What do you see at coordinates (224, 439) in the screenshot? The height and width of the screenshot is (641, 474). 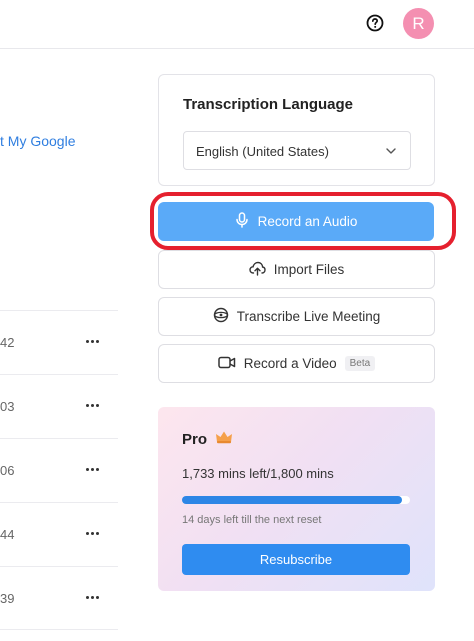 I see `crown-icon` at bounding box center [224, 439].